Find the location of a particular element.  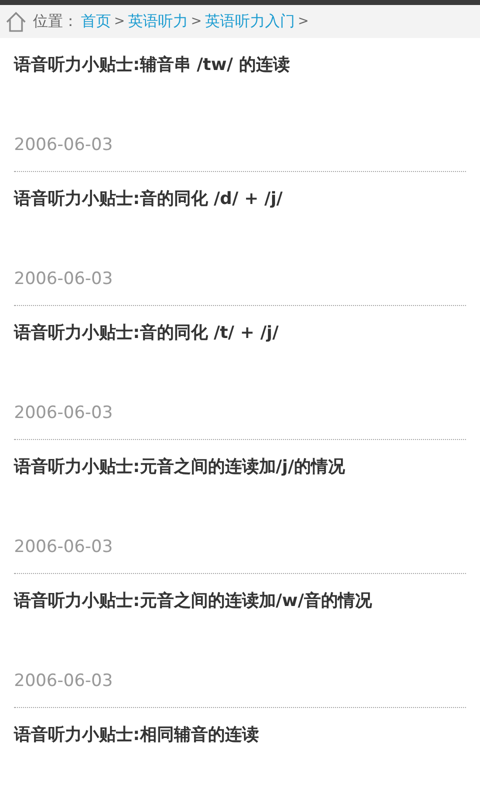

home-icon is located at coordinates (16, 21).